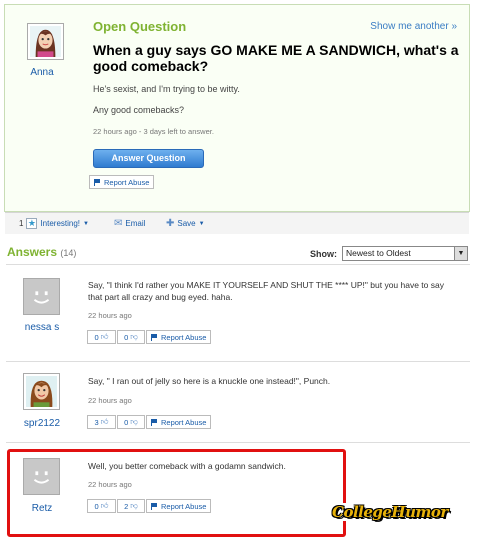 Image resolution: width=480 pixels, height=545 pixels. Describe the element at coordinates (460, 253) in the screenshot. I see `dropdown-arrow-icon: ▼` at that location.